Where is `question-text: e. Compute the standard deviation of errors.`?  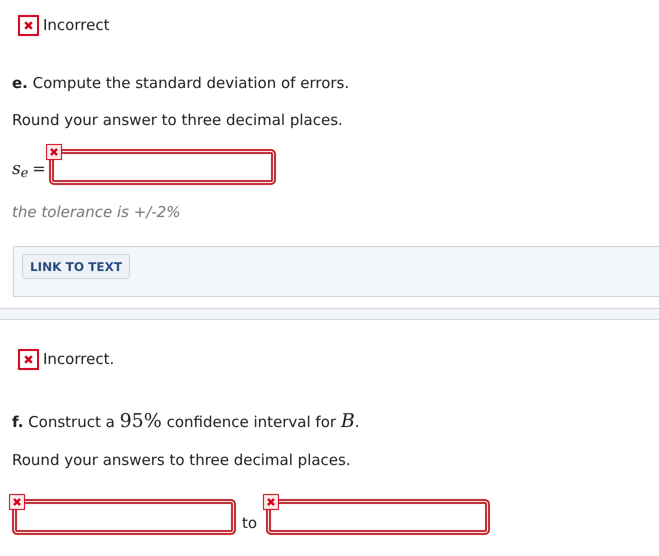
question-text: e. Compute the standard deviation of errors. is located at coordinates (181, 83).